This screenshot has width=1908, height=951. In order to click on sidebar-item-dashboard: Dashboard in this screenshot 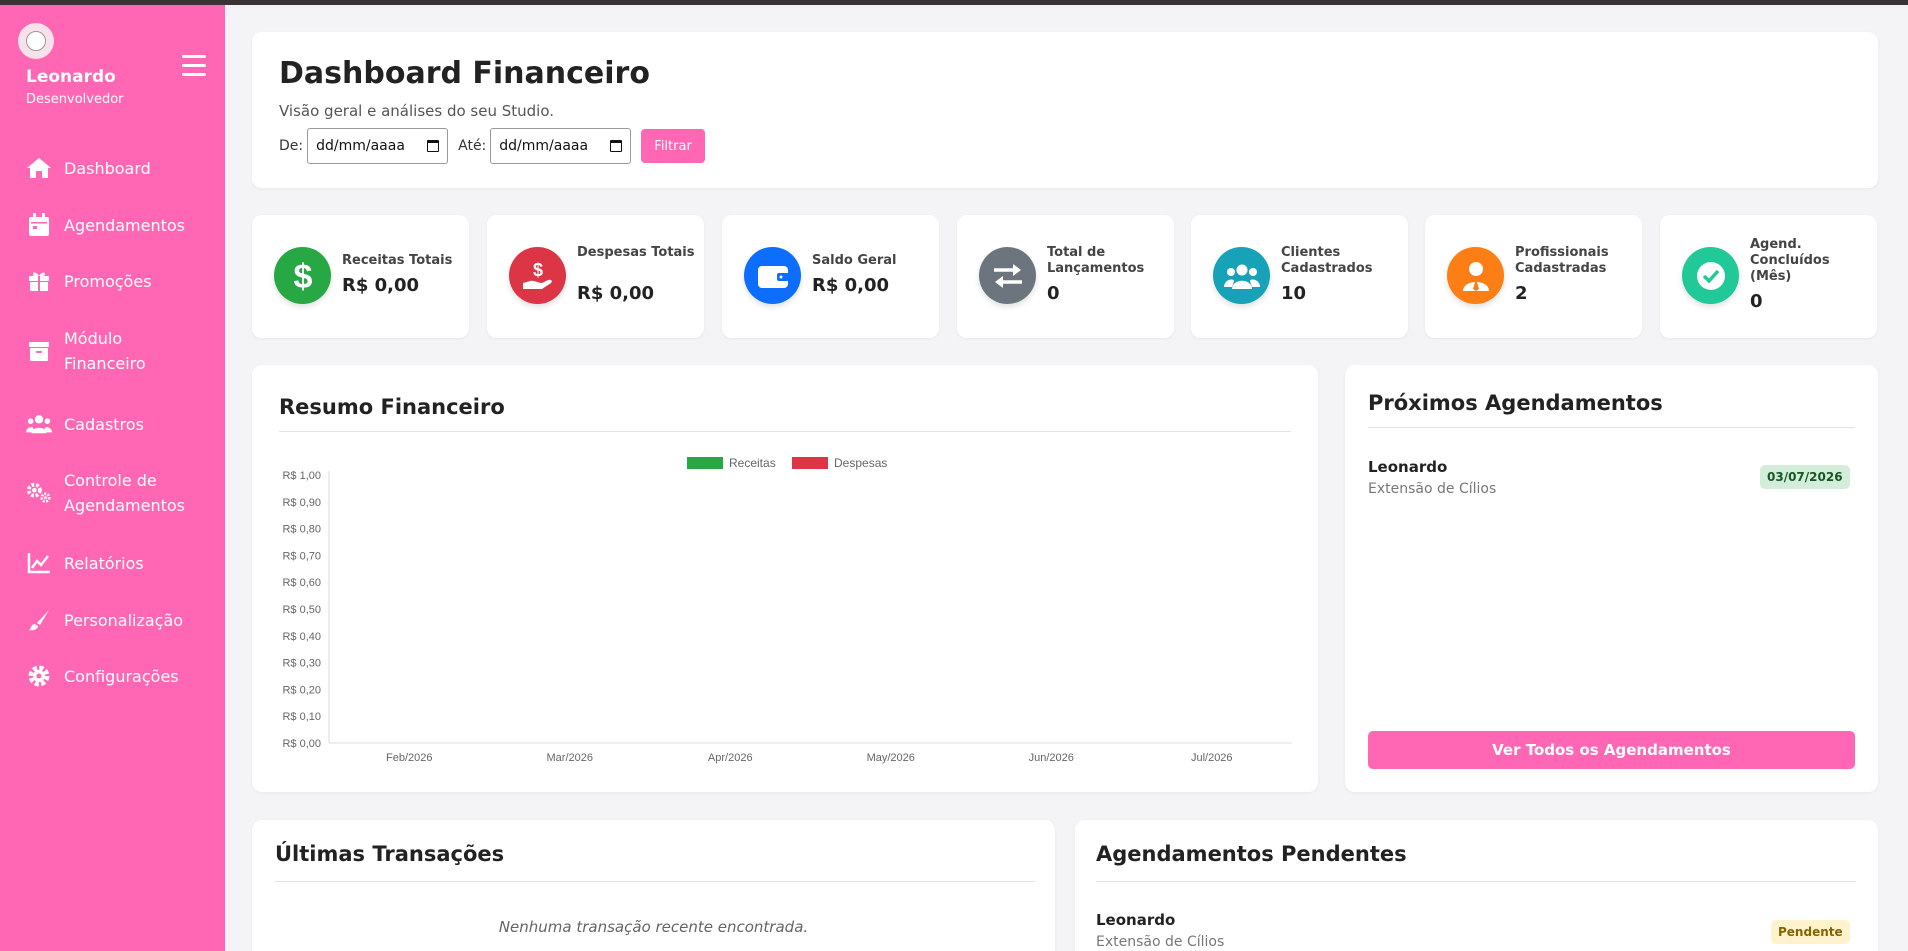, I will do `click(121, 168)`.